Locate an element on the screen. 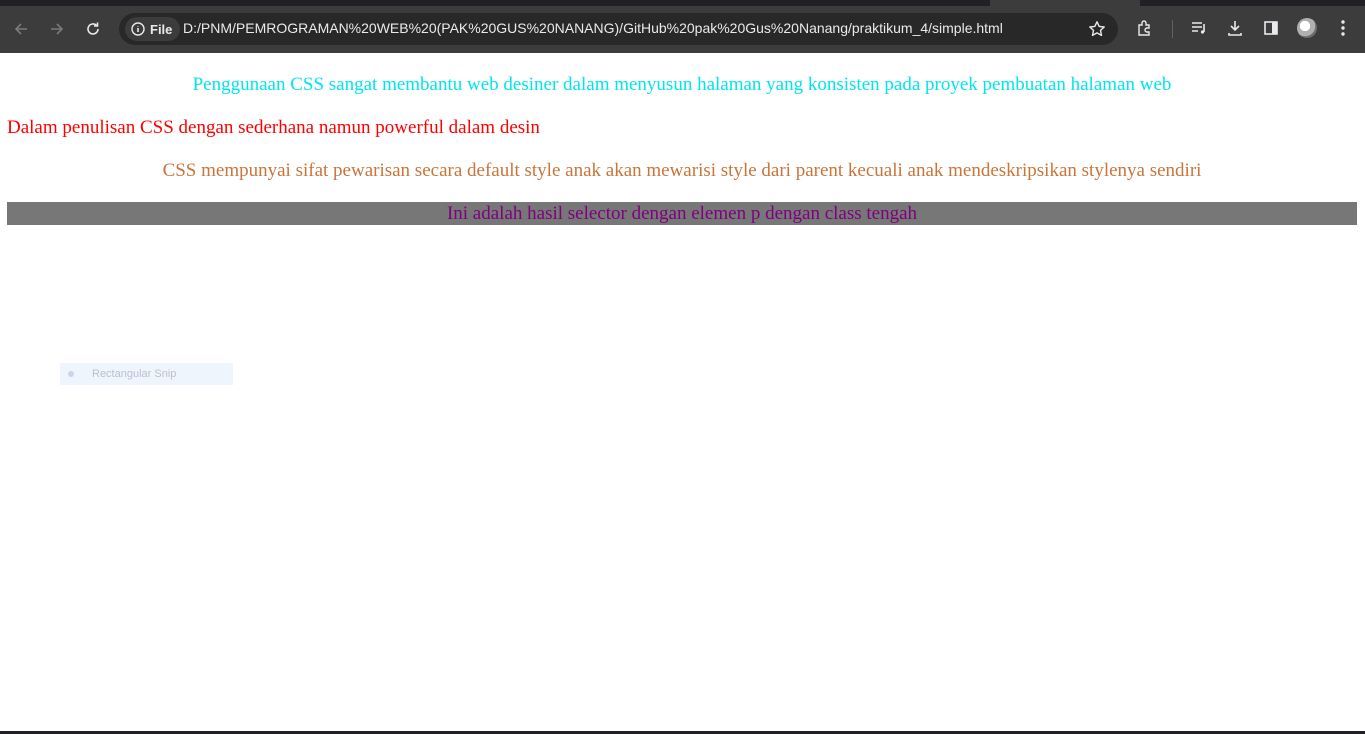  tab-strip-edge is located at coordinates (495, 3).